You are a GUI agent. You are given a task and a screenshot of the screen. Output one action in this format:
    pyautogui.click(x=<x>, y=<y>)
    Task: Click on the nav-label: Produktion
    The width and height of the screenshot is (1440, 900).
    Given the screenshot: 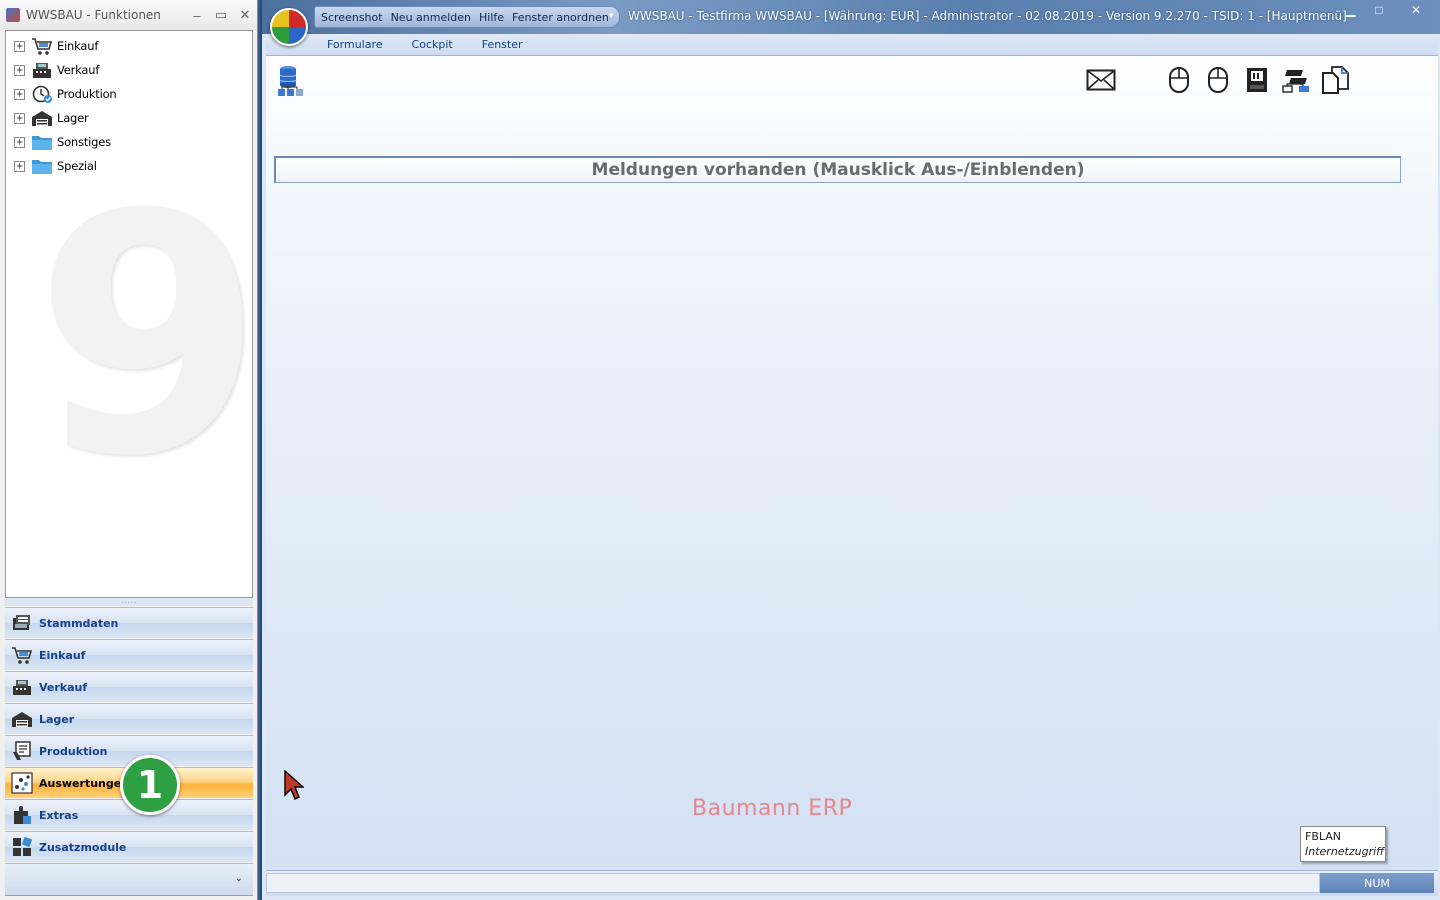 What is the action you would take?
    pyautogui.click(x=73, y=751)
    